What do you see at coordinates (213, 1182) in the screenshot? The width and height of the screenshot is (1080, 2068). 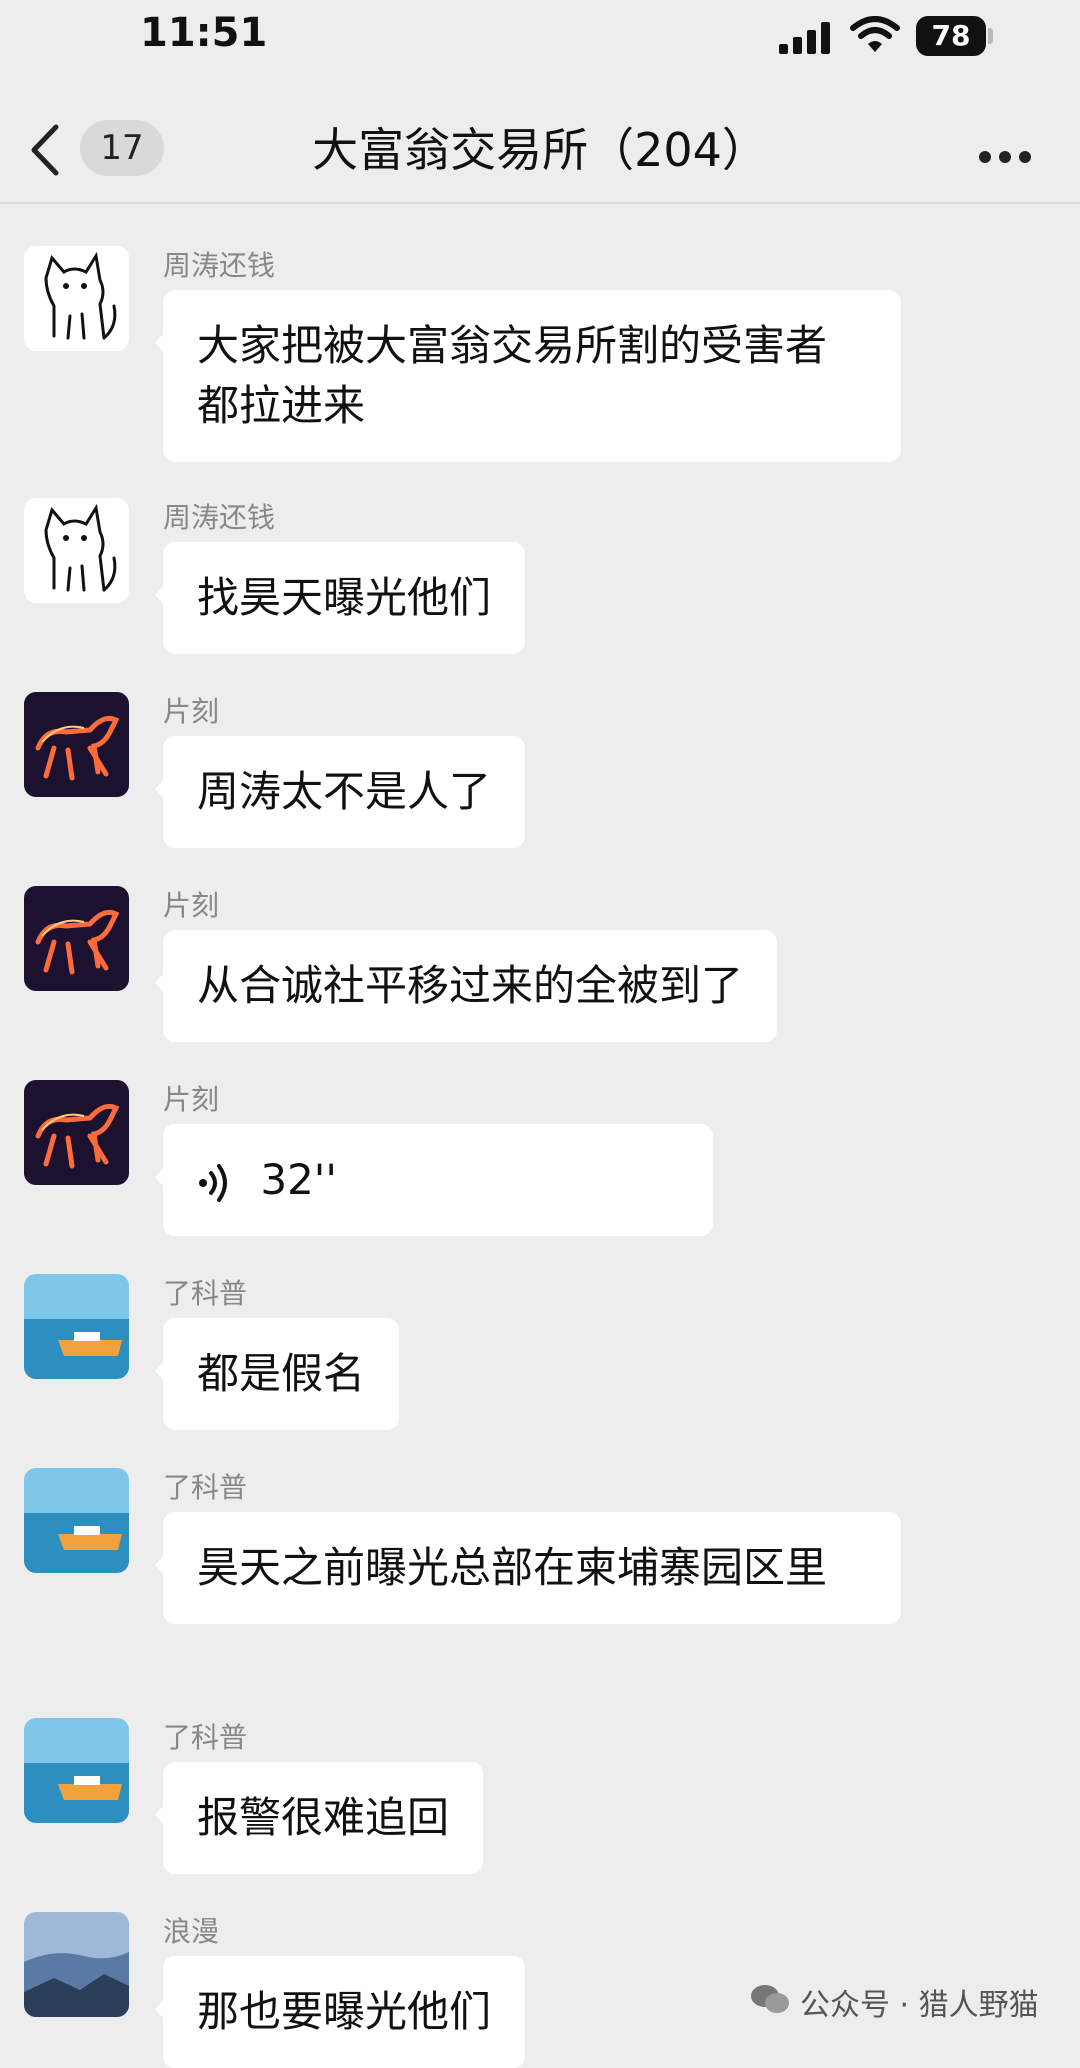 I see `voice-wave-icon` at bounding box center [213, 1182].